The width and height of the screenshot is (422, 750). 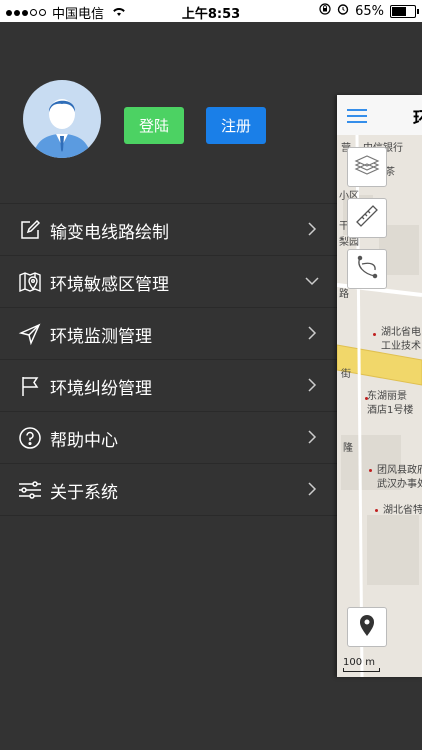 What do you see at coordinates (101, 337) in the screenshot?
I see `menu-item-label: 环境监测管理` at bounding box center [101, 337].